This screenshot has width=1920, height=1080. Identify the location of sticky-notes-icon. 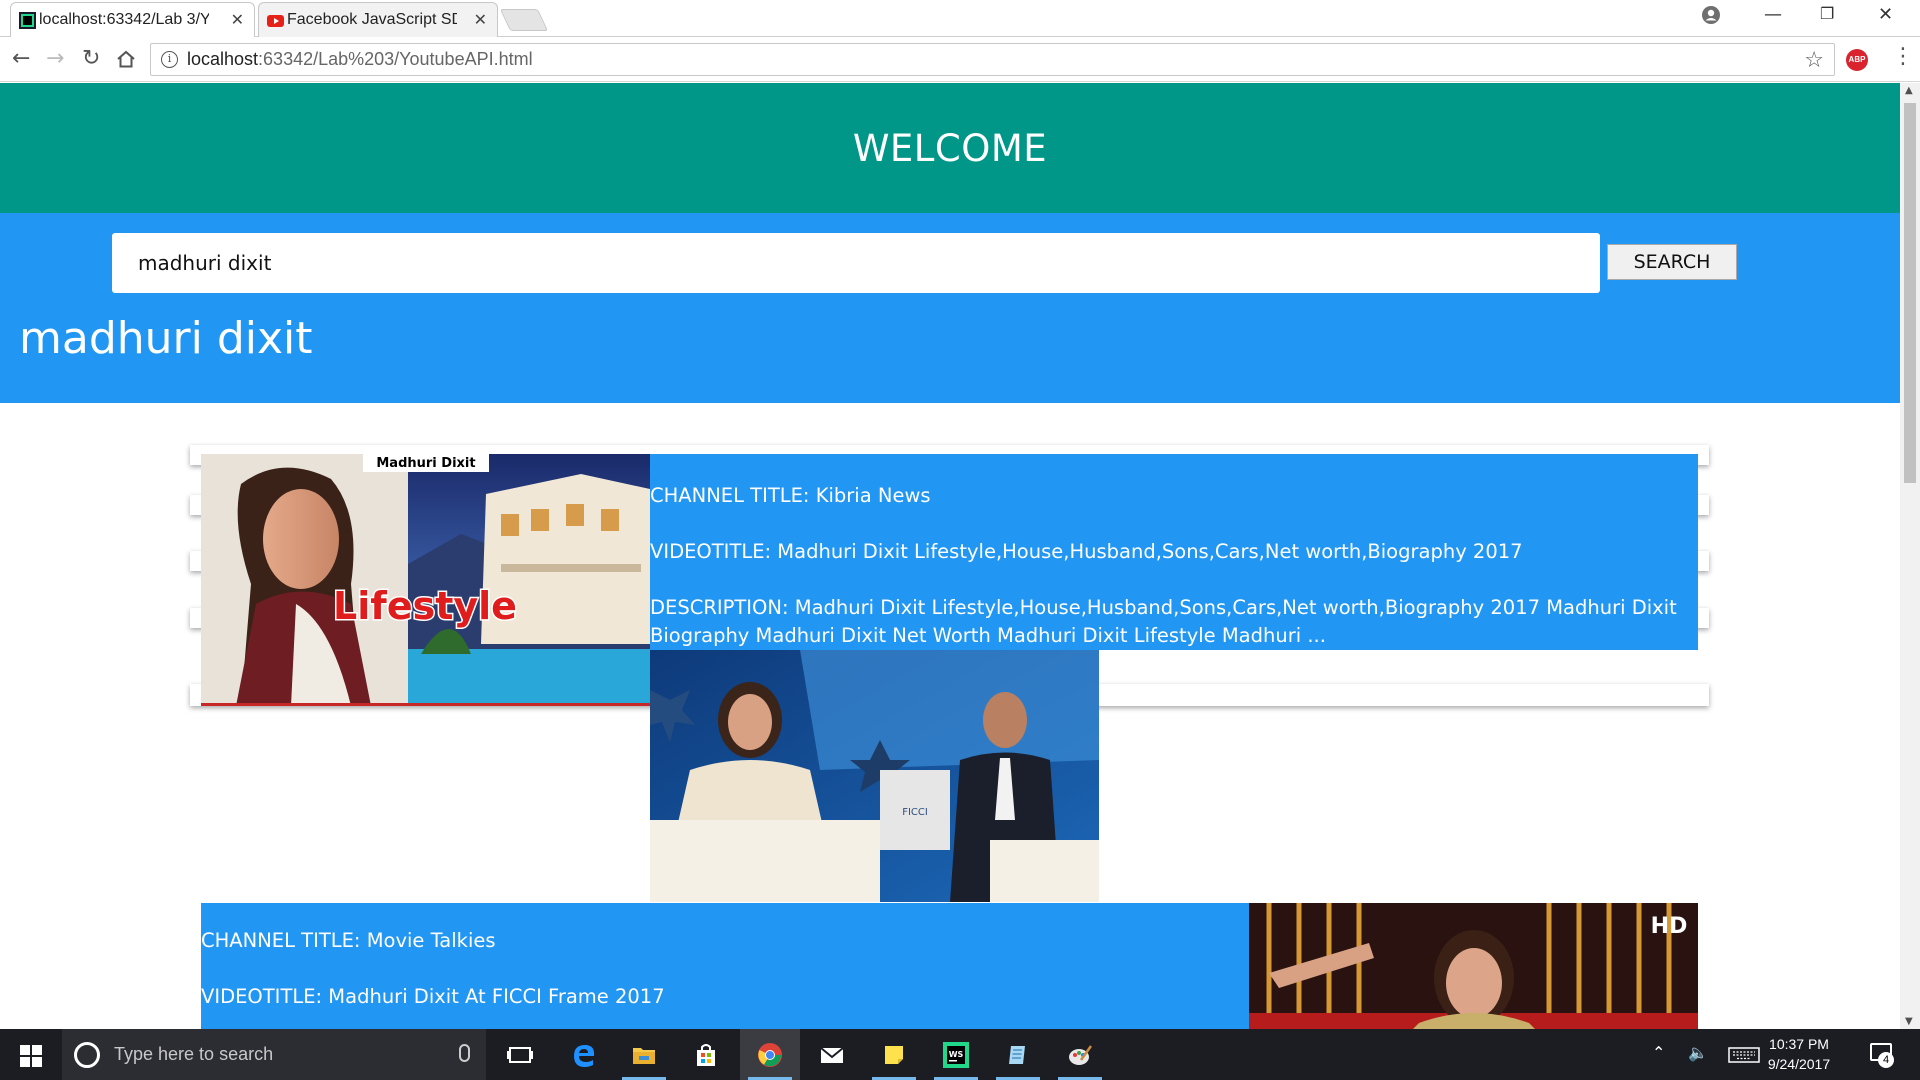
(894, 1054).